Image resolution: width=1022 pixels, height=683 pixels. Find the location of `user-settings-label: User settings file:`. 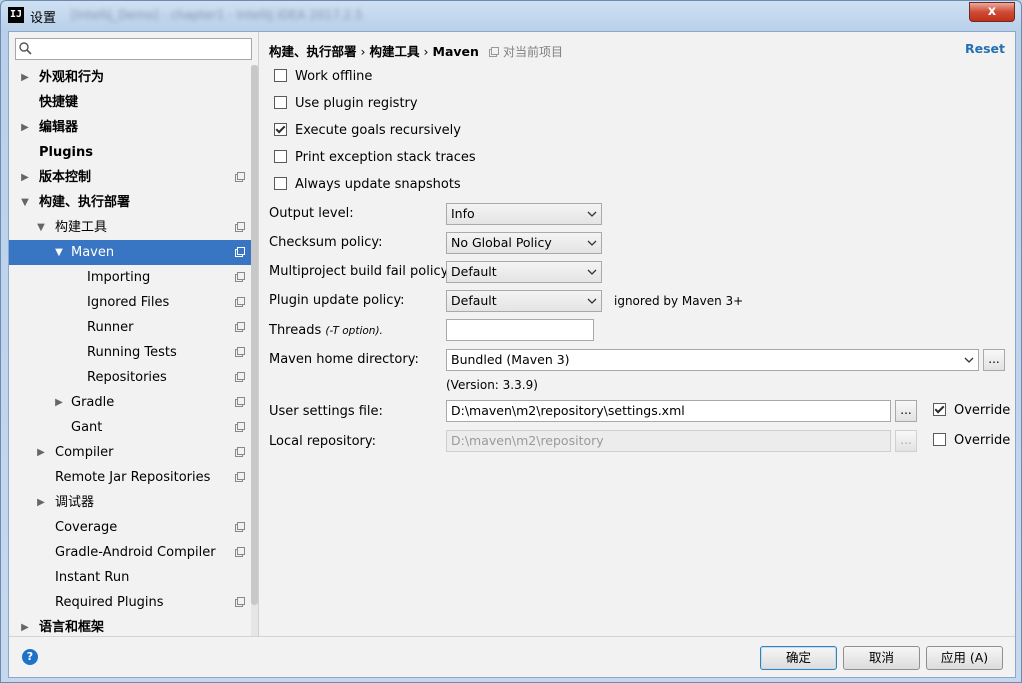

user-settings-label: User settings file: is located at coordinates (326, 411).